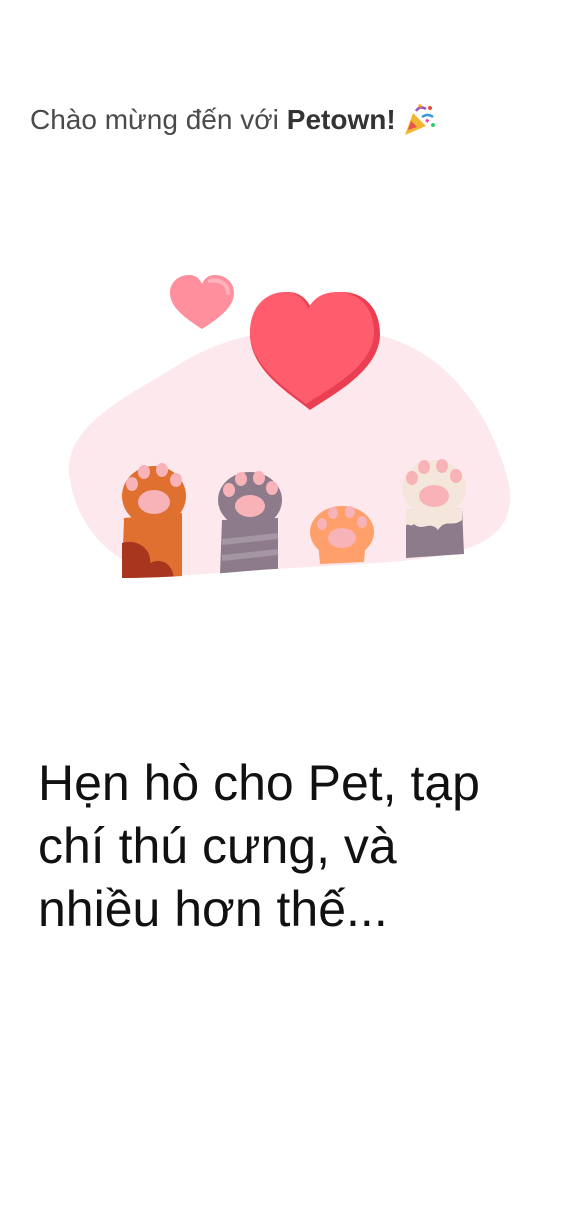 This screenshot has width=563, height=1219. Describe the element at coordinates (202, 302) in the screenshot. I see `heart-icon` at that location.